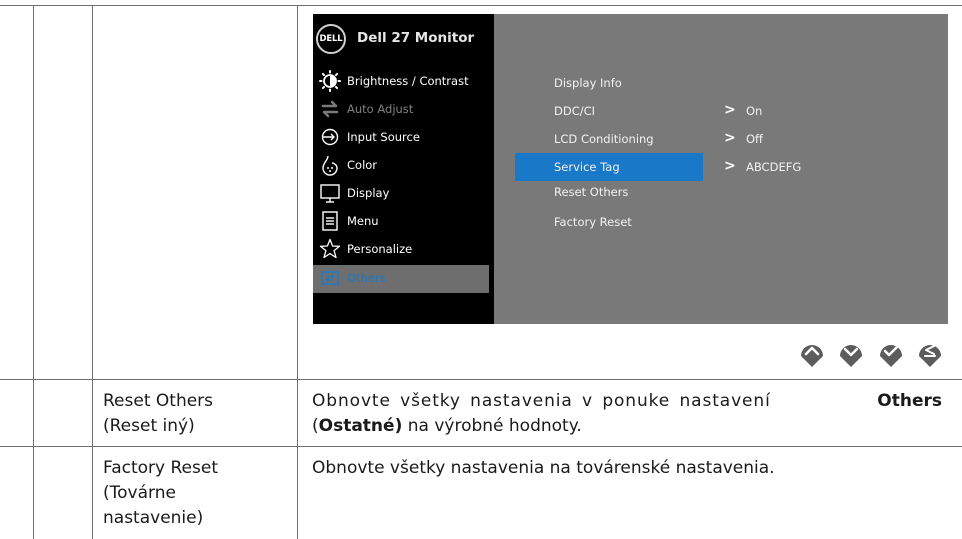 Image resolution: width=962 pixels, height=539 pixels. I want to click on lcd-conditioning-value: Off, so click(754, 139).